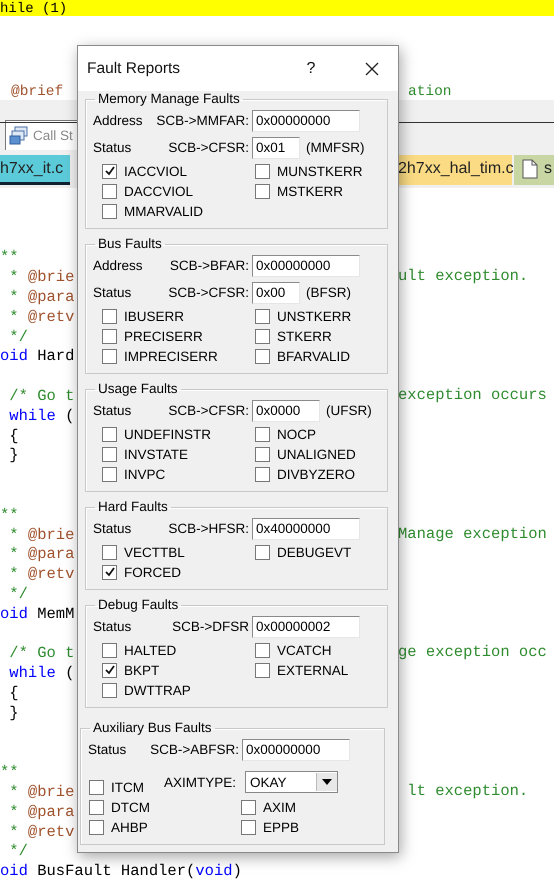 The image size is (554, 883). I want to click on flag-label: UNALIGNED, so click(316, 454).